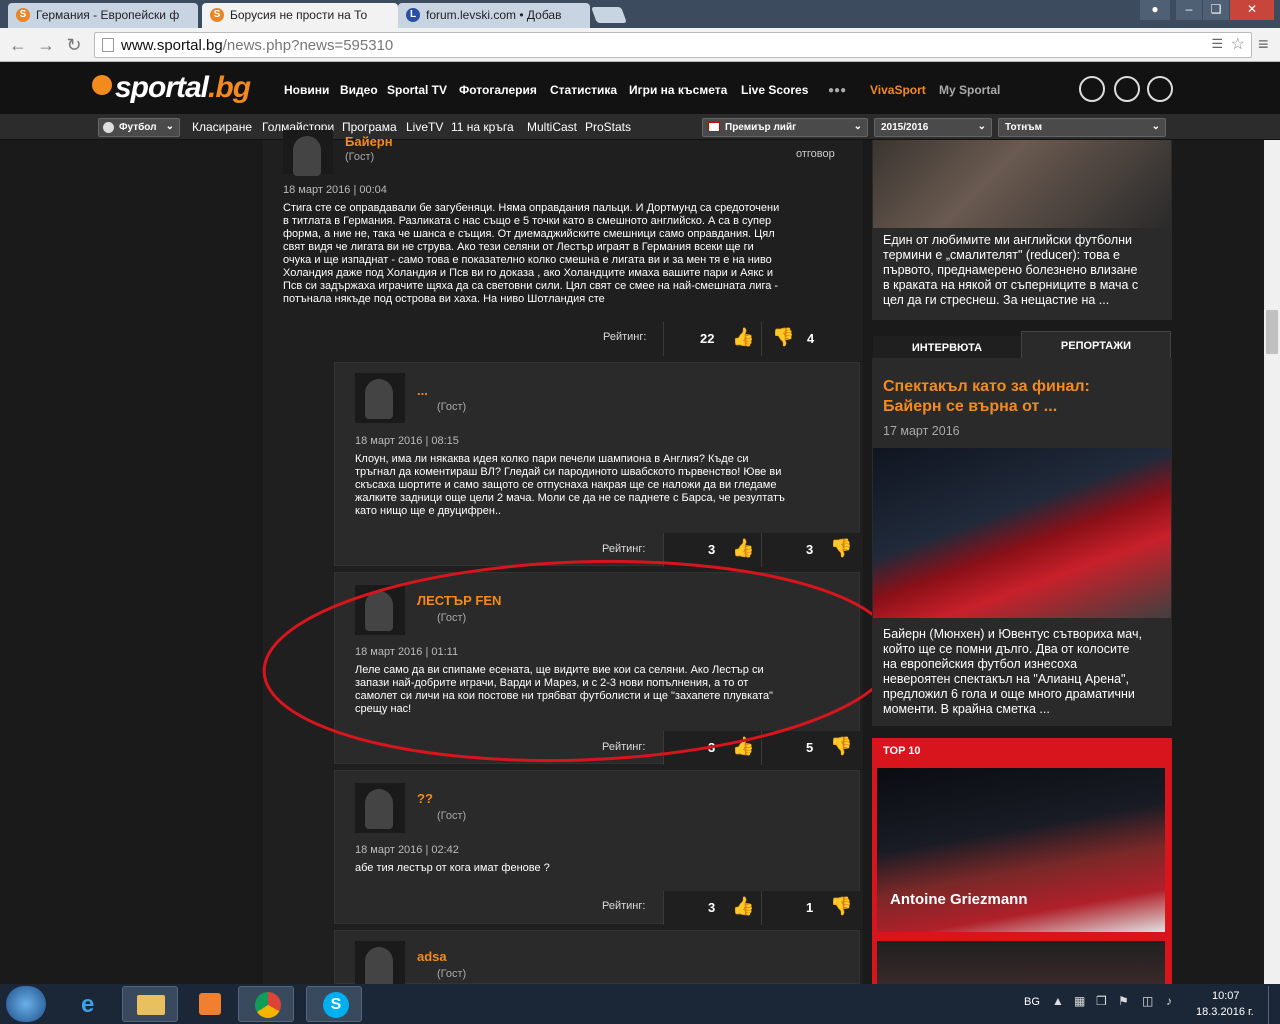 The image size is (1280, 1024). Describe the element at coordinates (1169, 1001) in the screenshot. I see `volume-icon: ♪` at that location.